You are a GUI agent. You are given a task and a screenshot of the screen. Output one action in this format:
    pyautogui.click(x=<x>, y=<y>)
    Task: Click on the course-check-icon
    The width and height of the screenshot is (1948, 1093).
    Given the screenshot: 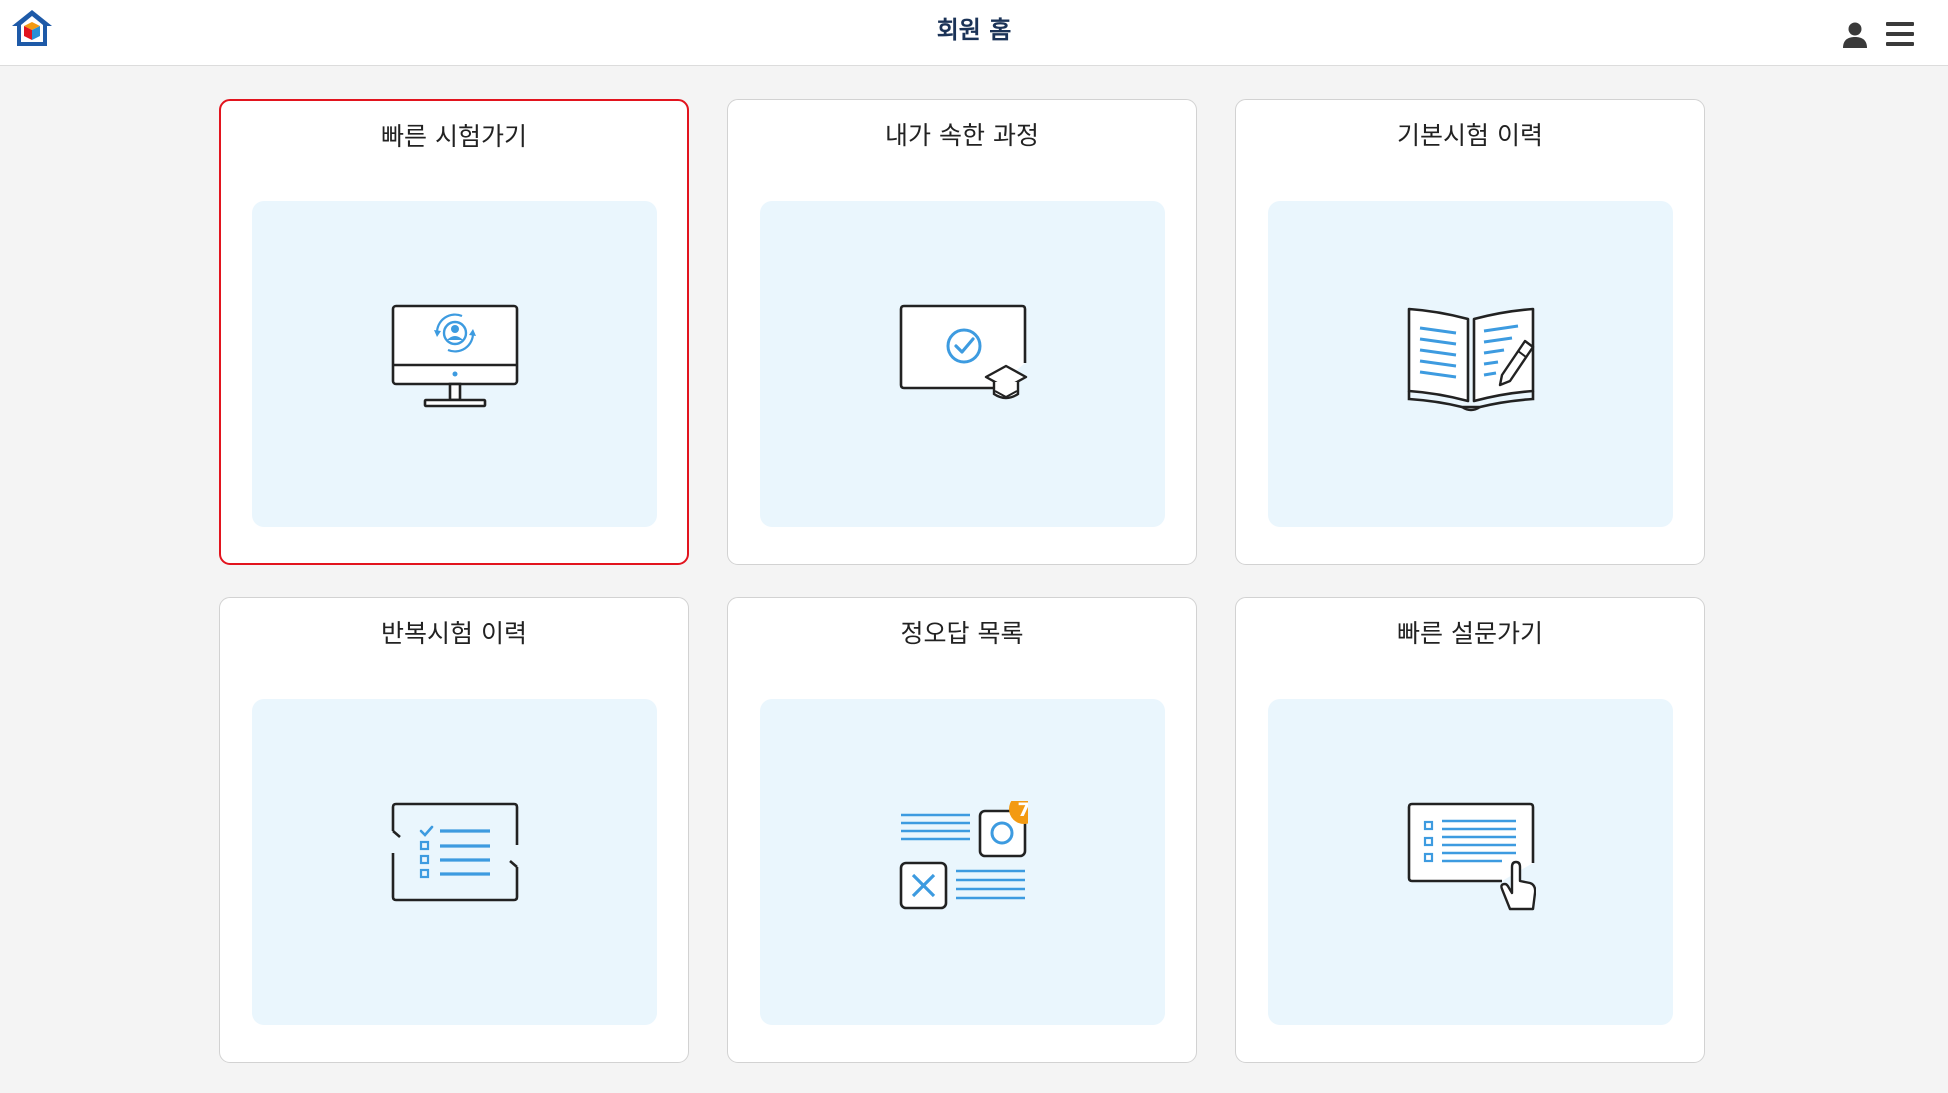 What is the action you would take?
    pyautogui.click(x=963, y=352)
    